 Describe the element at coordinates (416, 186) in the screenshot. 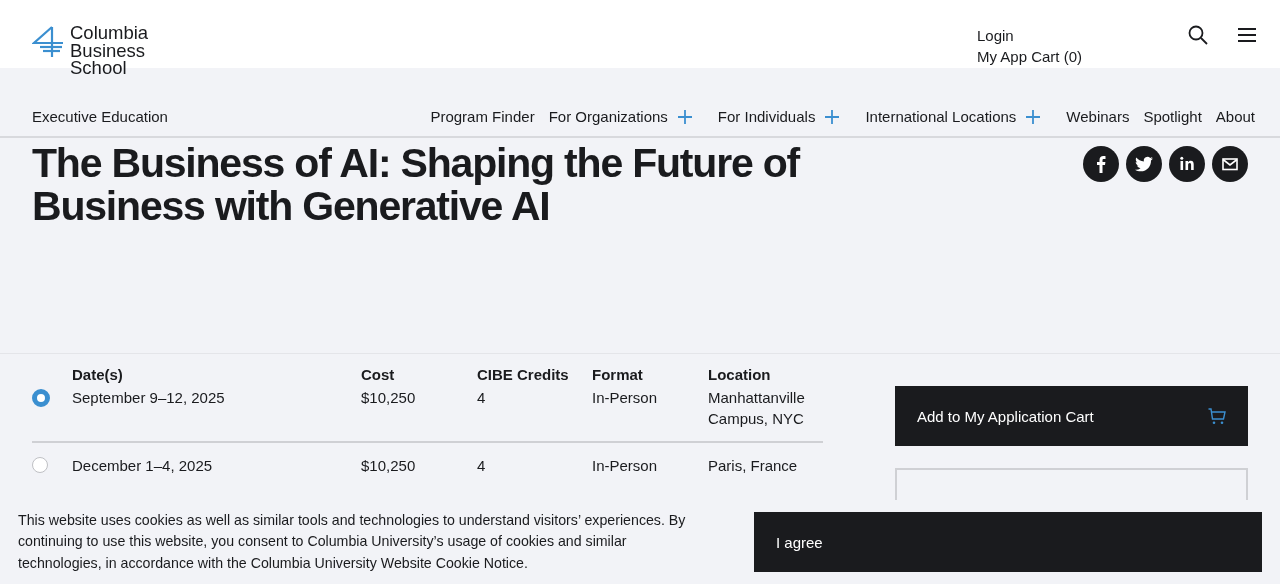

I see `page-title: The Business of AI: Shaping the Future of Business with Generative AI` at that location.